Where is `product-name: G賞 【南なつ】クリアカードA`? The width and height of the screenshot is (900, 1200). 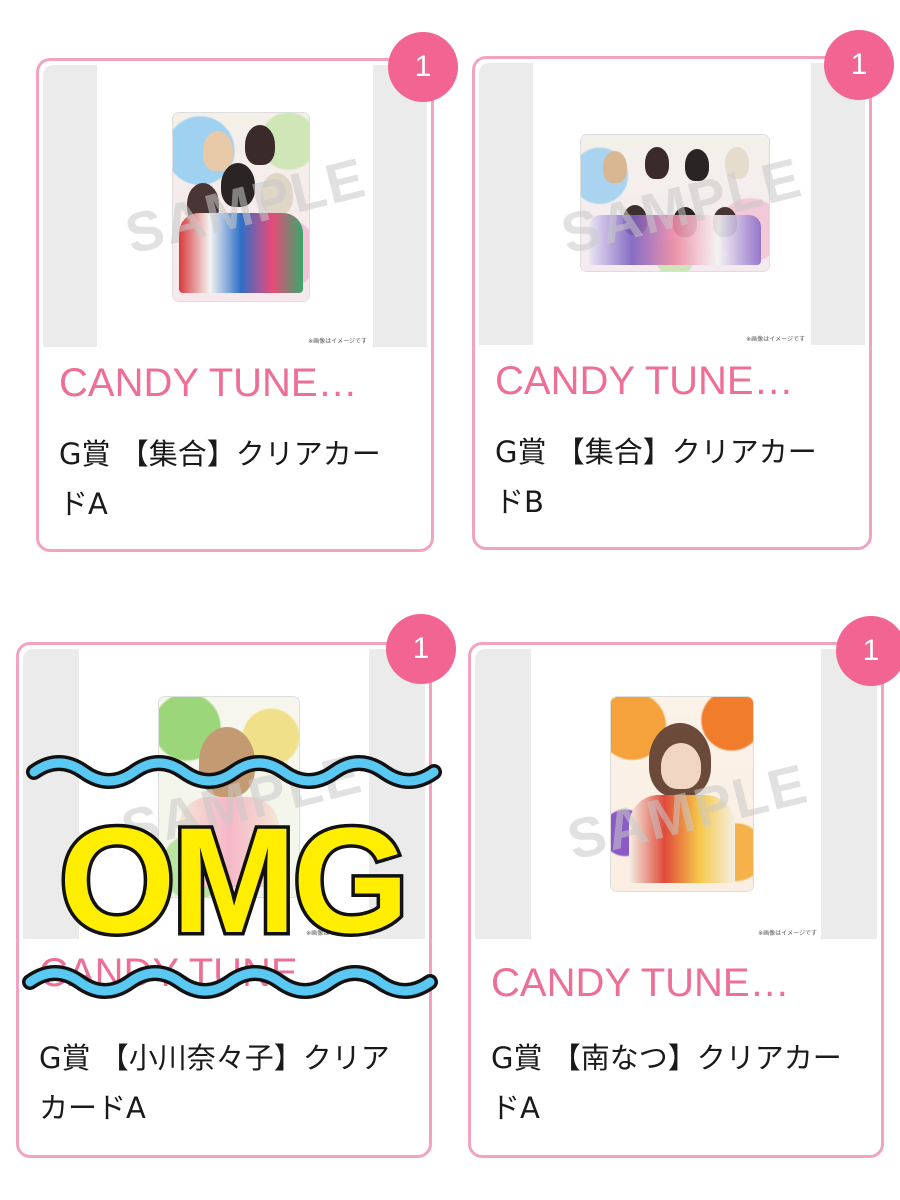 product-name: G賞 【南なつ】クリアカードA is located at coordinates (676, 1083).